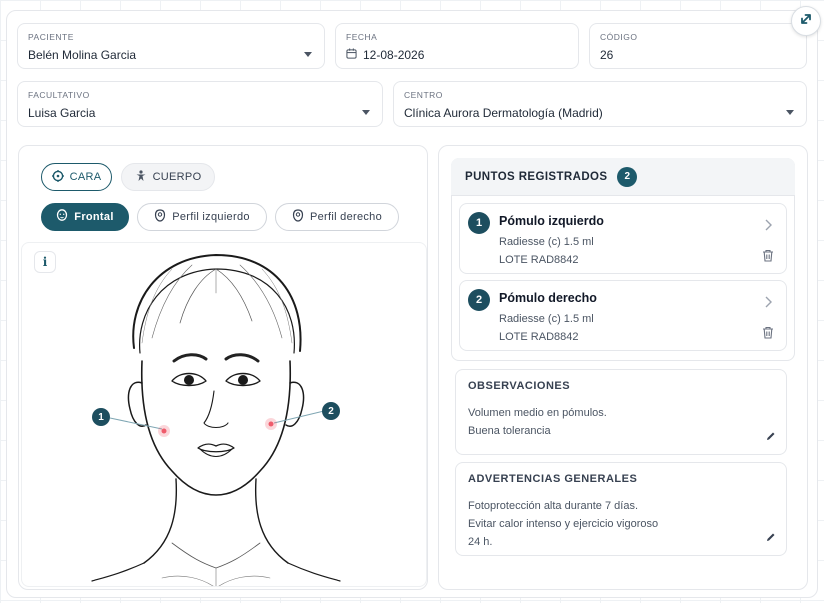  What do you see at coordinates (619, 37) in the screenshot?
I see `codigo-label: CÓDIGO` at bounding box center [619, 37].